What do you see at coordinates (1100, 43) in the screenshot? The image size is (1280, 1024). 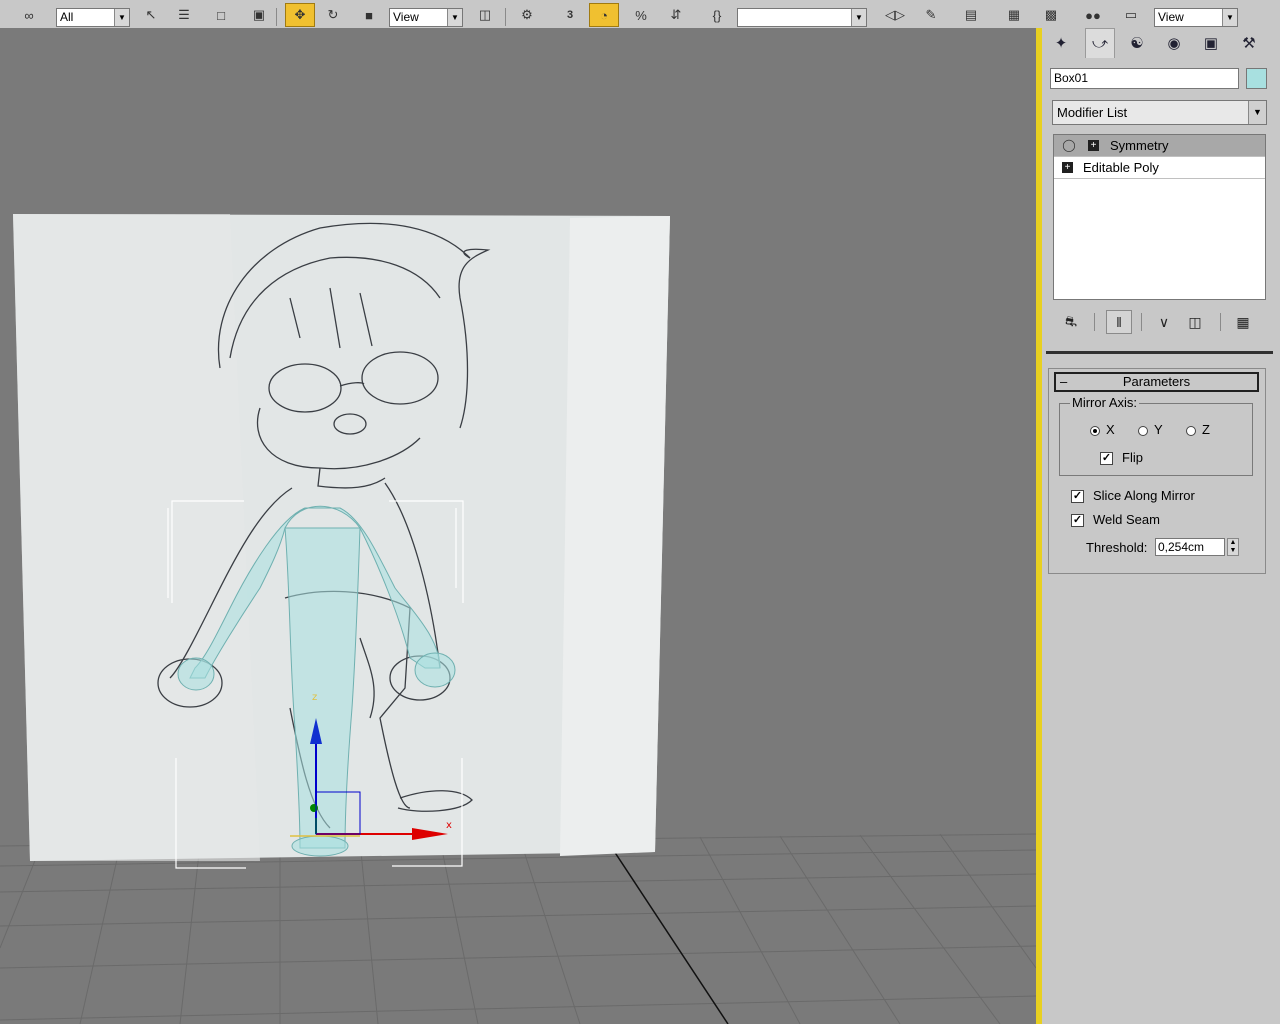 I see `modify-tab-icon: ⤻` at bounding box center [1100, 43].